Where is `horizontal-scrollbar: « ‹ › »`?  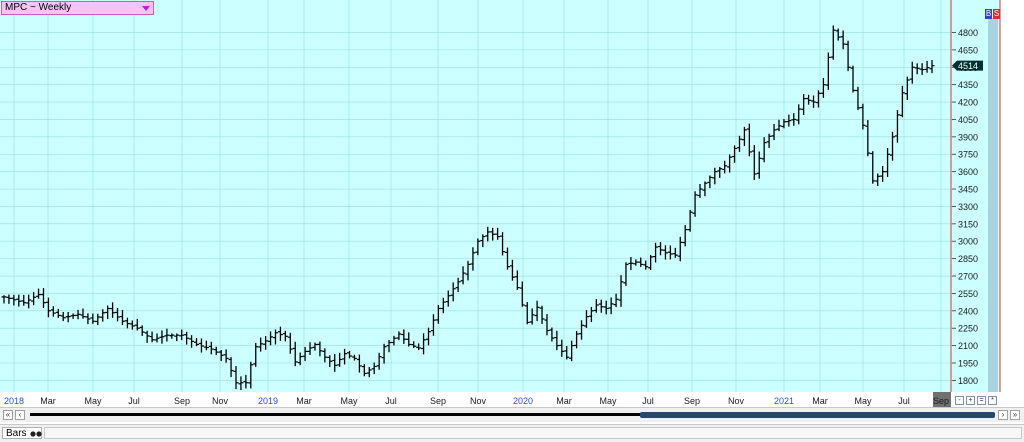
horizontal-scrollbar: « ‹ › » is located at coordinates (512, 414).